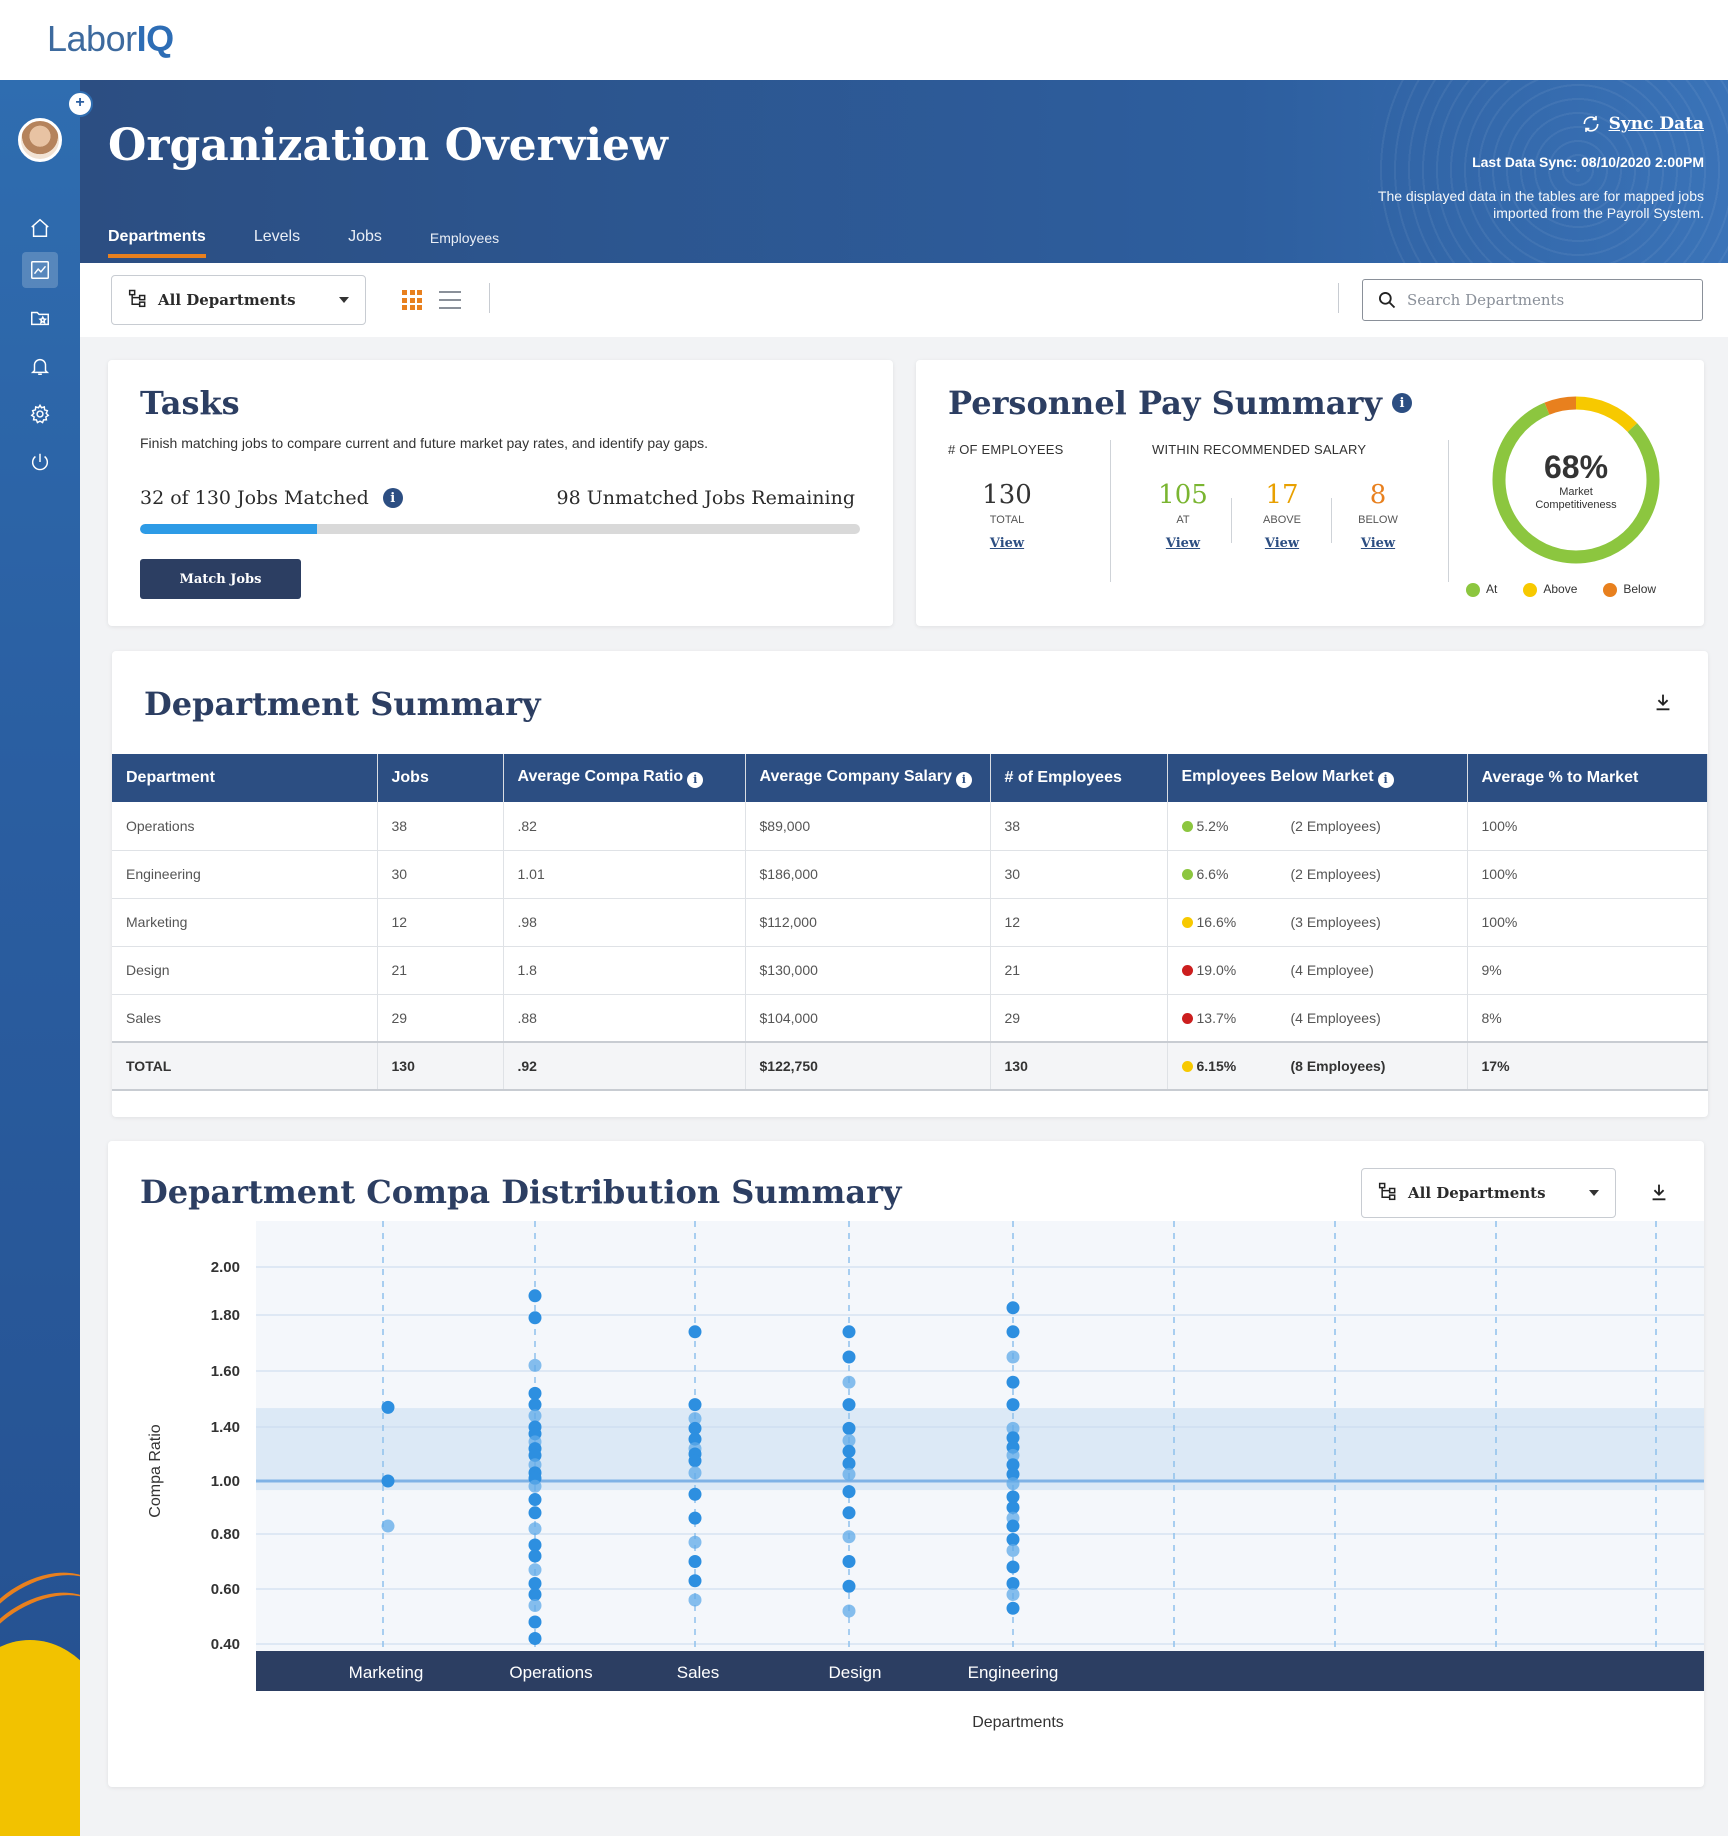 The height and width of the screenshot is (1836, 1728). What do you see at coordinates (225, 1427) in the screenshot?
I see `y-tick-label: 1.40` at bounding box center [225, 1427].